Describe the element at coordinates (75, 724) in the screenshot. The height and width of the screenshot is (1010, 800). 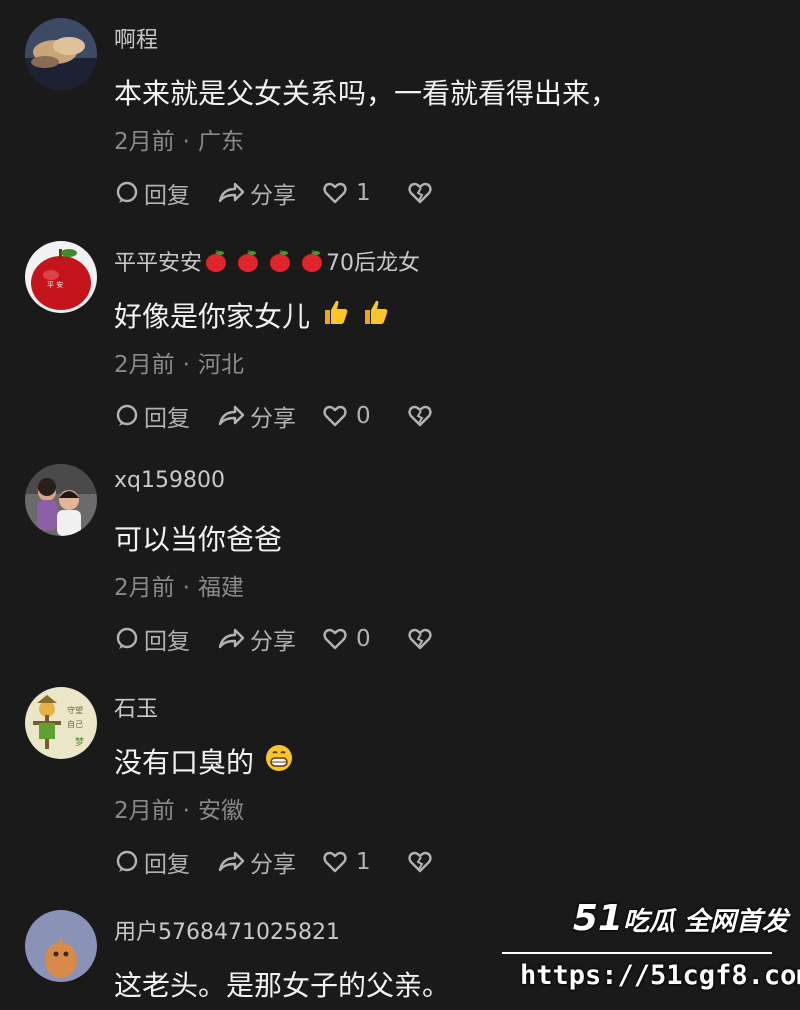
I see `svg-text: 自己` at that location.